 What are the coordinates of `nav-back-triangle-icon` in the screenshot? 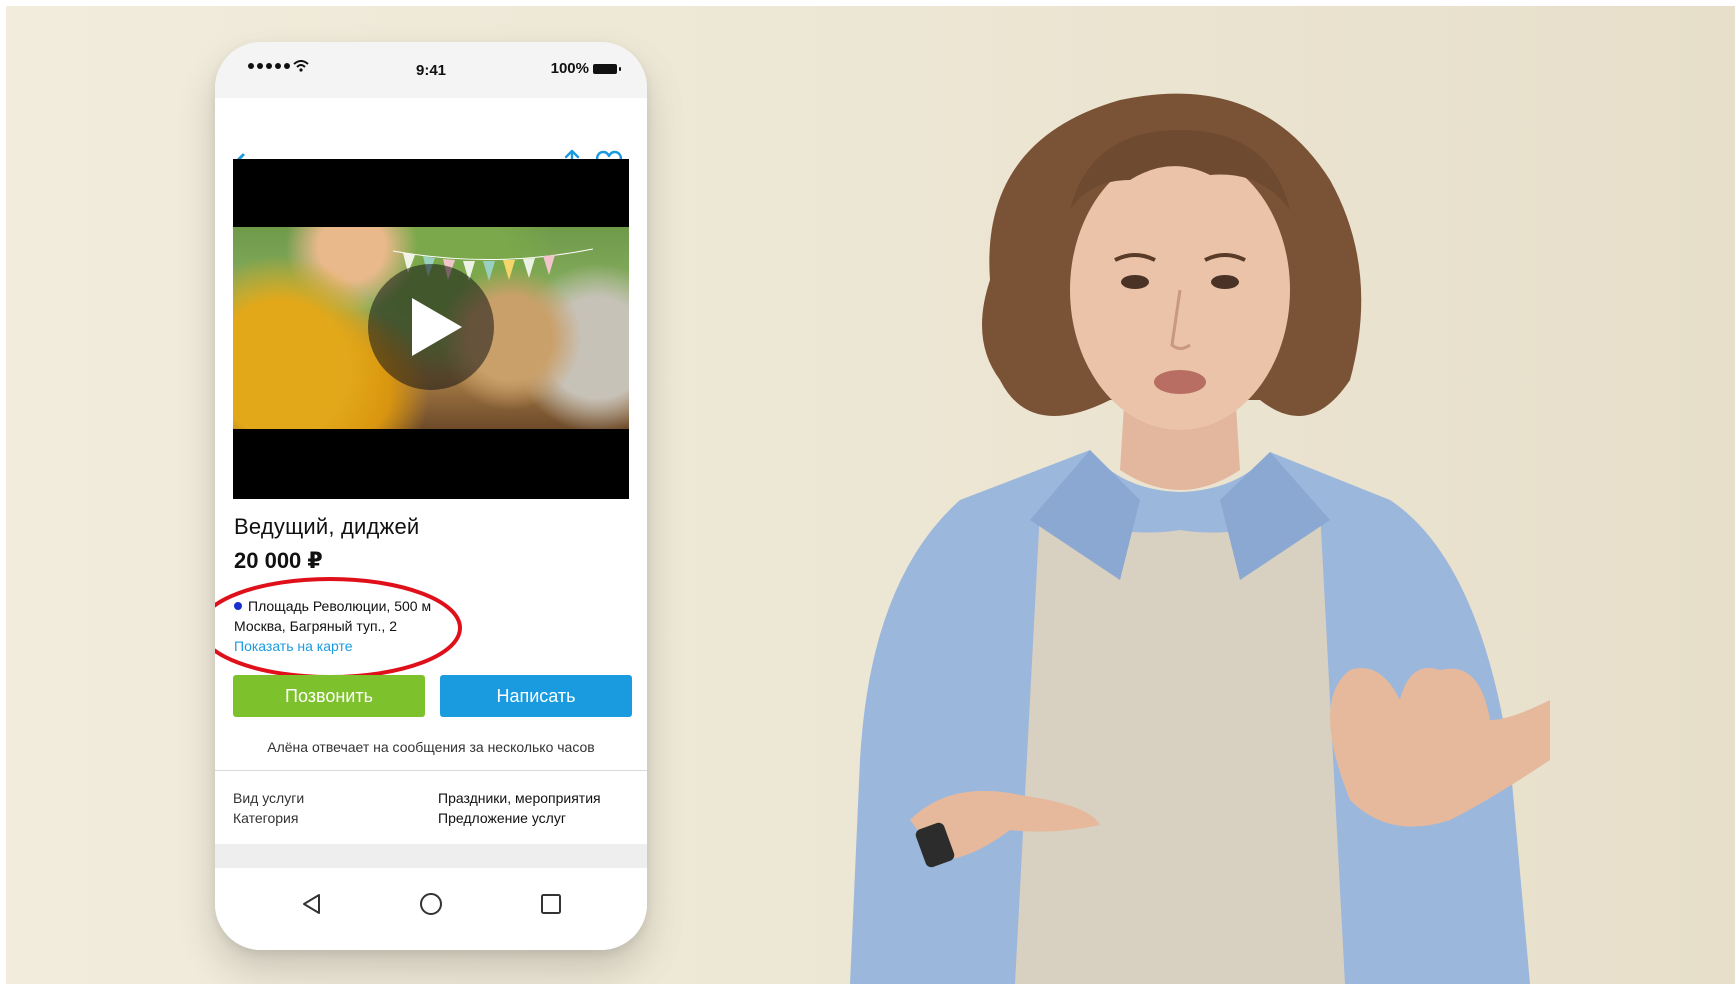 It's located at (312, 904).